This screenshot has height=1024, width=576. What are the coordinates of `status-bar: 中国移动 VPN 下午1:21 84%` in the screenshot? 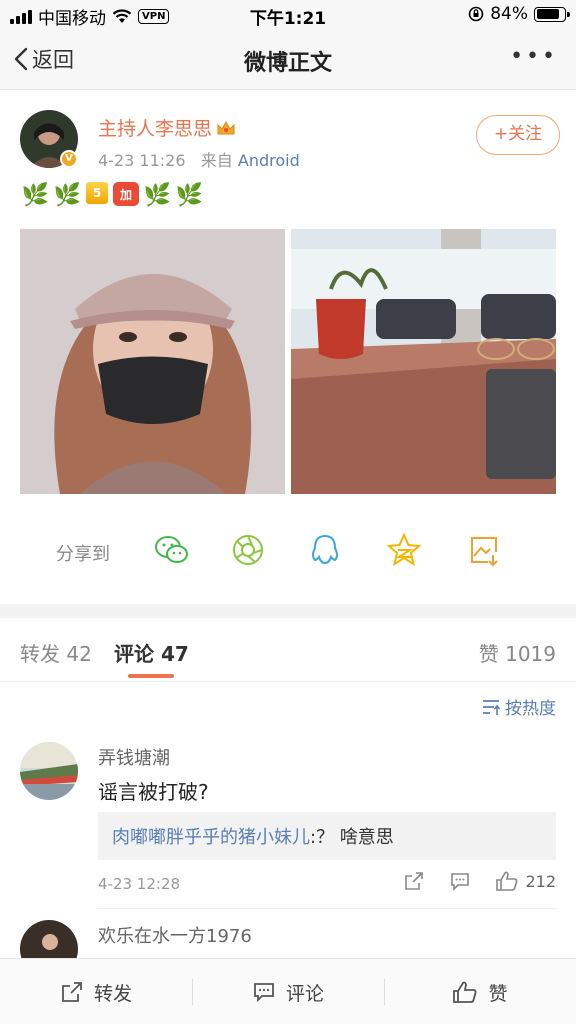 It's located at (288, 15).